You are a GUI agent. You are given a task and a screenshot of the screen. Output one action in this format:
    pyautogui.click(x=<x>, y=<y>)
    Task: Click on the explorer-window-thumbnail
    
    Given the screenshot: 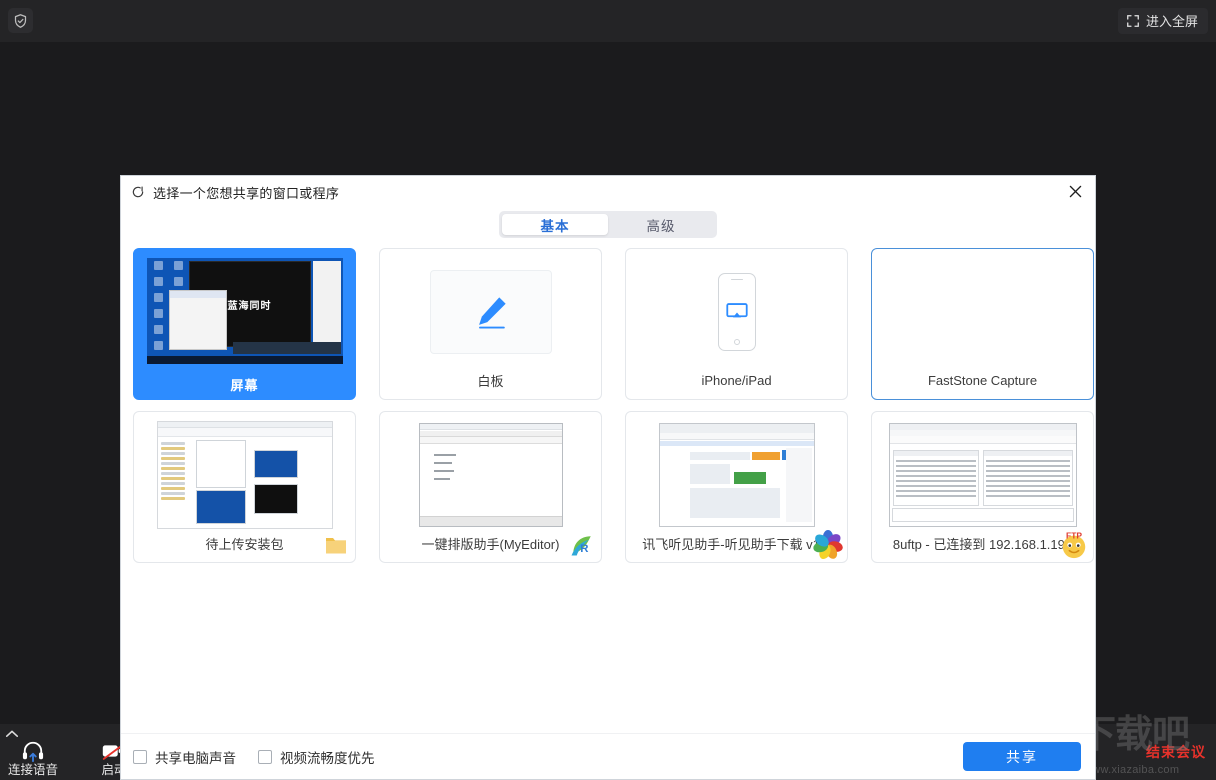 What is the action you would take?
    pyautogui.click(x=244, y=474)
    